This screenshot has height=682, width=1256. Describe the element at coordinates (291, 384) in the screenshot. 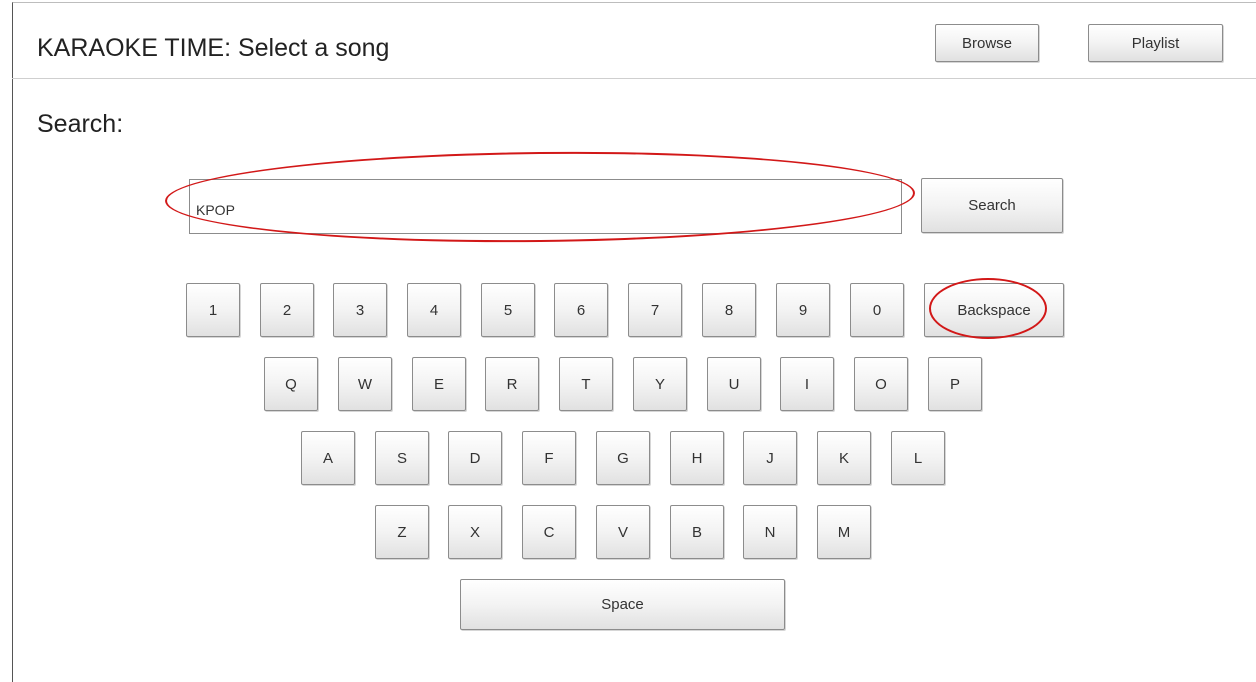

I see `key-q: Q` at that location.